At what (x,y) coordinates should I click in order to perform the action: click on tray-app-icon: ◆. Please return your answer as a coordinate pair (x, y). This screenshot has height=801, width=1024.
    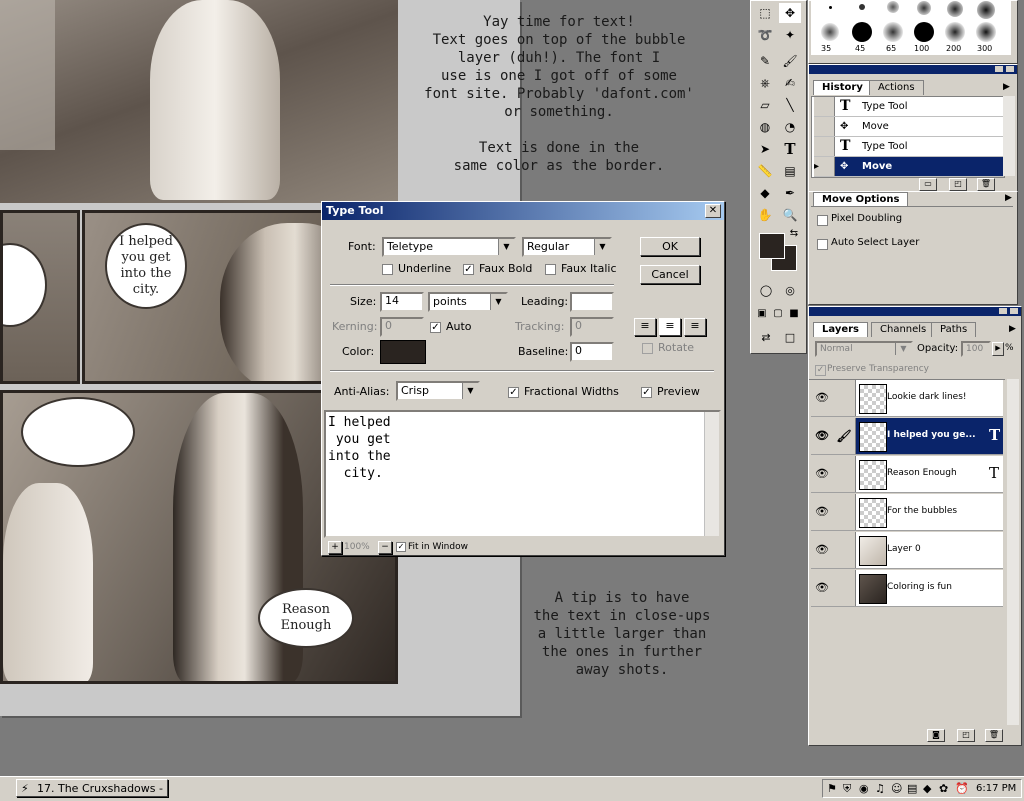
    Looking at the image, I should click on (927, 788).